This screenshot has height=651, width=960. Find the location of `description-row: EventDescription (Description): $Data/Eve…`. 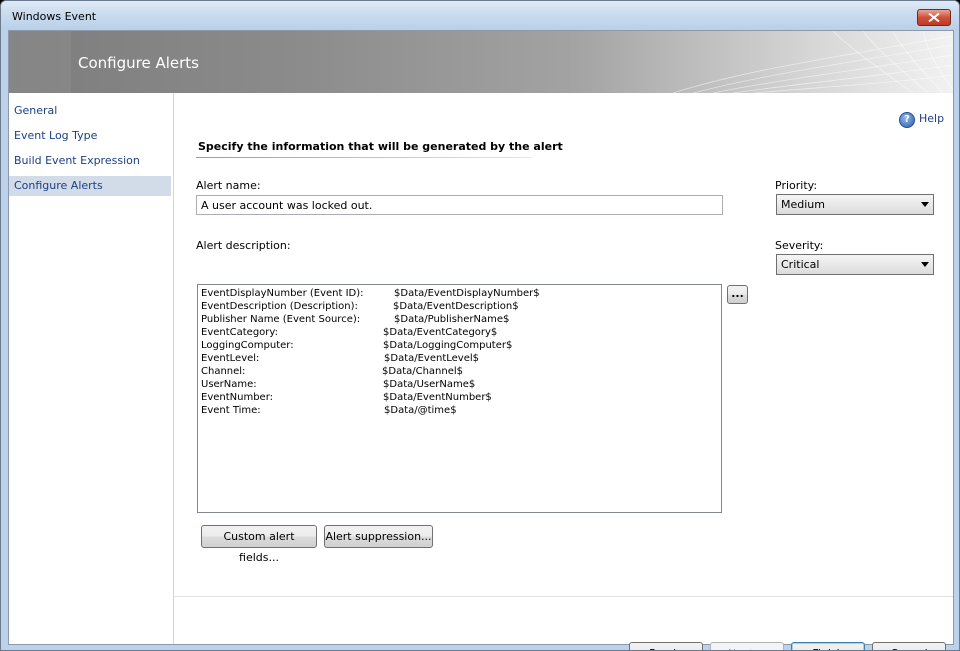

description-row: EventDescription (Description): $Data/Eve… is located at coordinates (459, 306).